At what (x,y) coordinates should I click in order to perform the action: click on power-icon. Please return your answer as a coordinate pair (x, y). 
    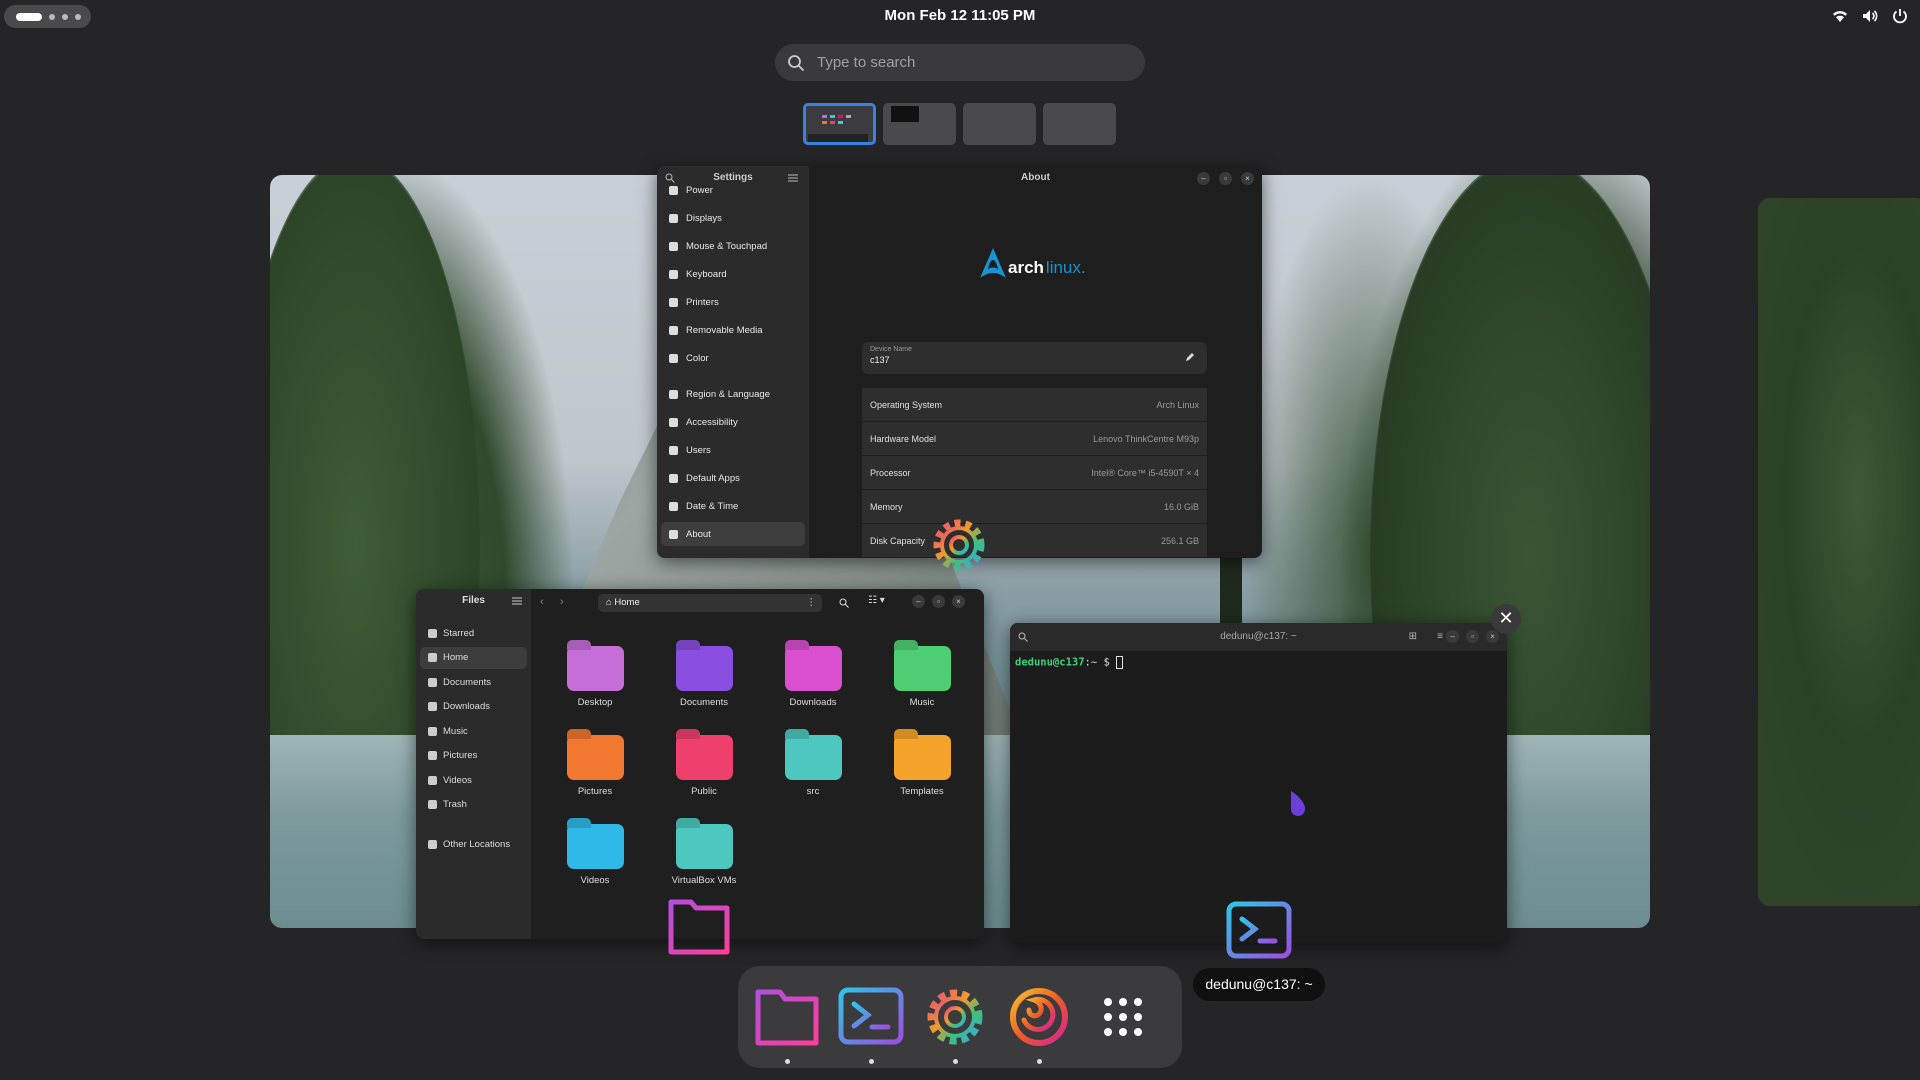
    Looking at the image, I should click on (1900, 16).